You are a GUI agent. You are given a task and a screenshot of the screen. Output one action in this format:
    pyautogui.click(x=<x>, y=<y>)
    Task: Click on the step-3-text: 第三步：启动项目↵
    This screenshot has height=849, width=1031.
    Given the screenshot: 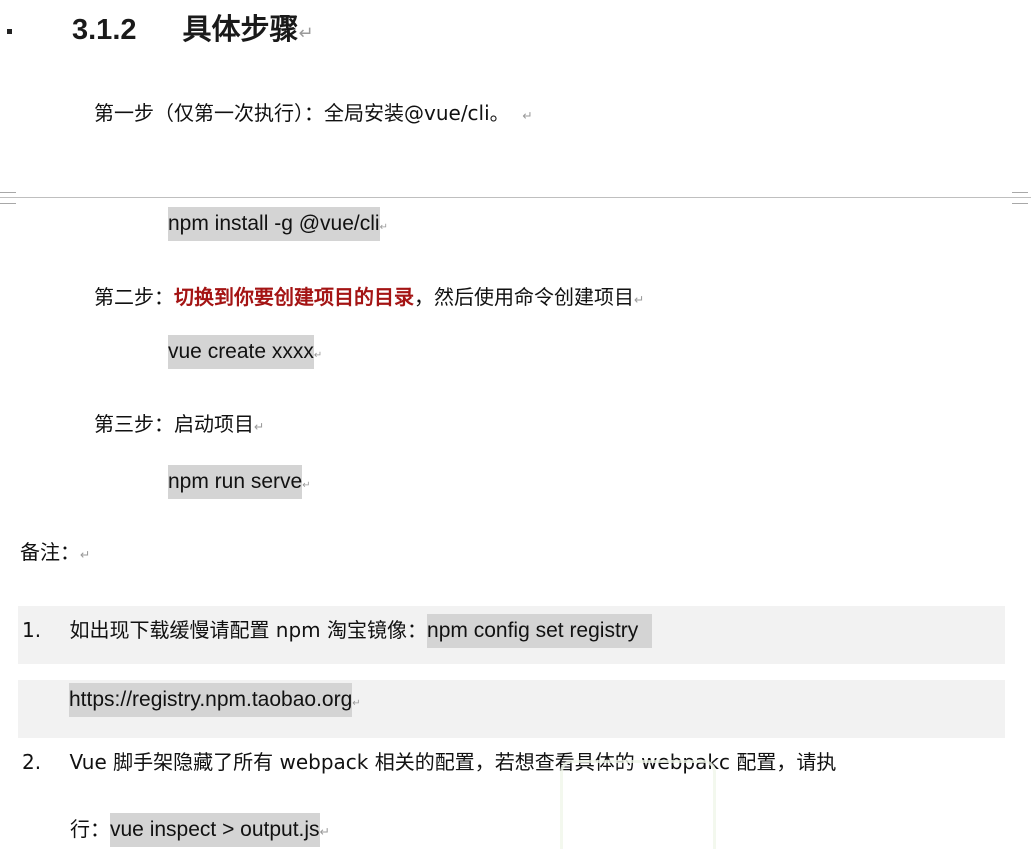 What is the action you would take?
    pyautogui.click(x=179, y=425)
    